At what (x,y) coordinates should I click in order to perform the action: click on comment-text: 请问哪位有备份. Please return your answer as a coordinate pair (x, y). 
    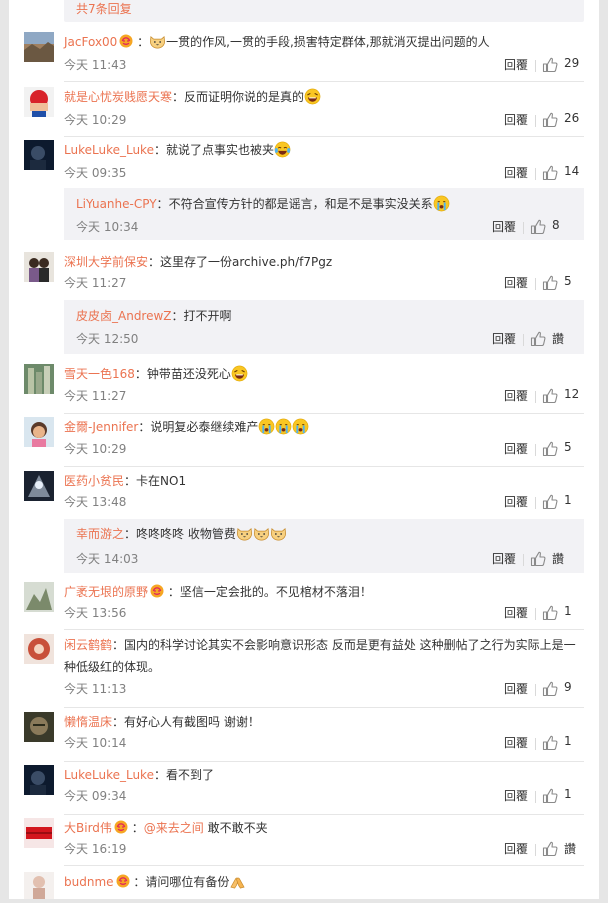
    Looking at the image, I should click on (187, 882).